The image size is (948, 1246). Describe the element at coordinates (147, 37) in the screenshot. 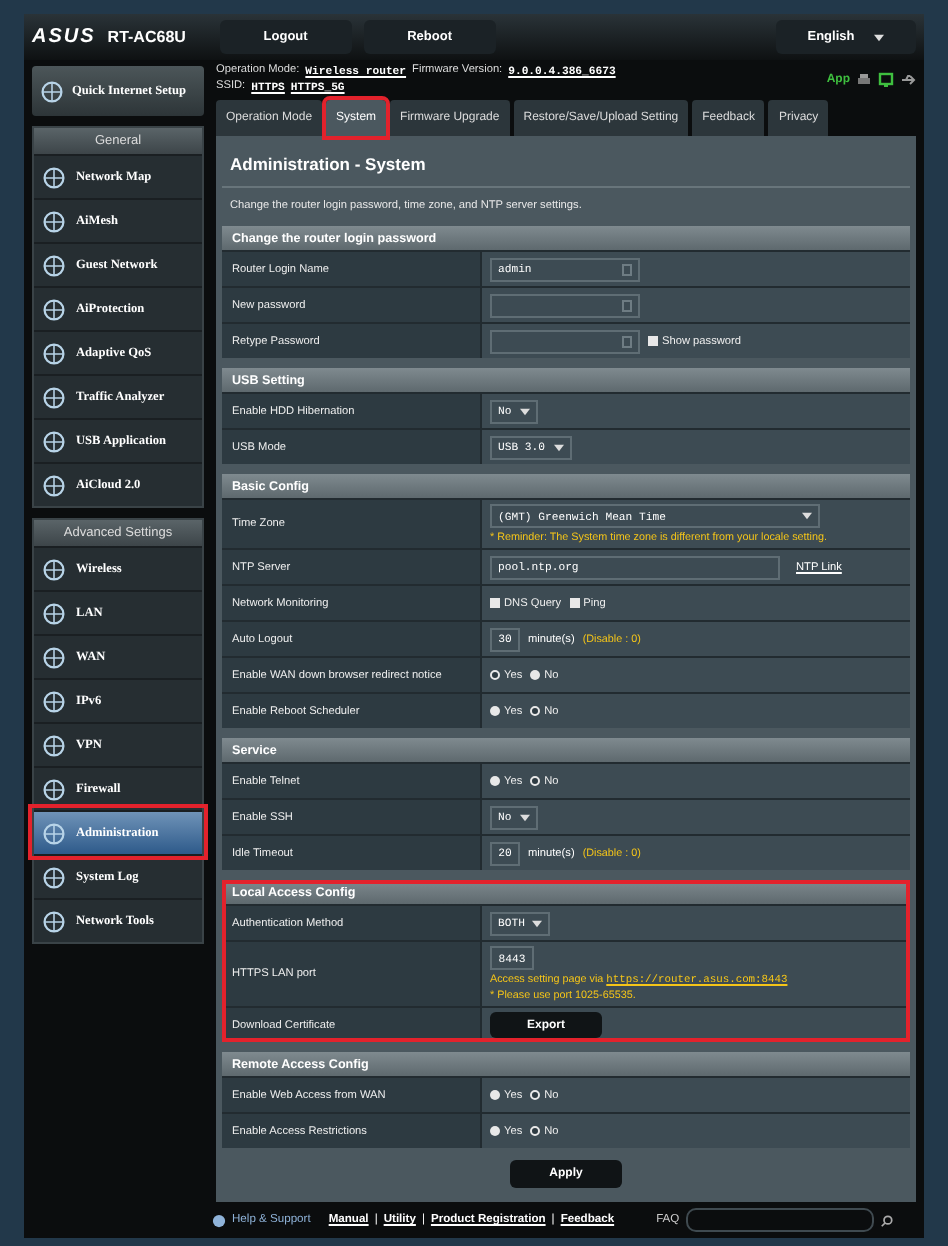

I see `model-name: RT-AC68U` at that location.